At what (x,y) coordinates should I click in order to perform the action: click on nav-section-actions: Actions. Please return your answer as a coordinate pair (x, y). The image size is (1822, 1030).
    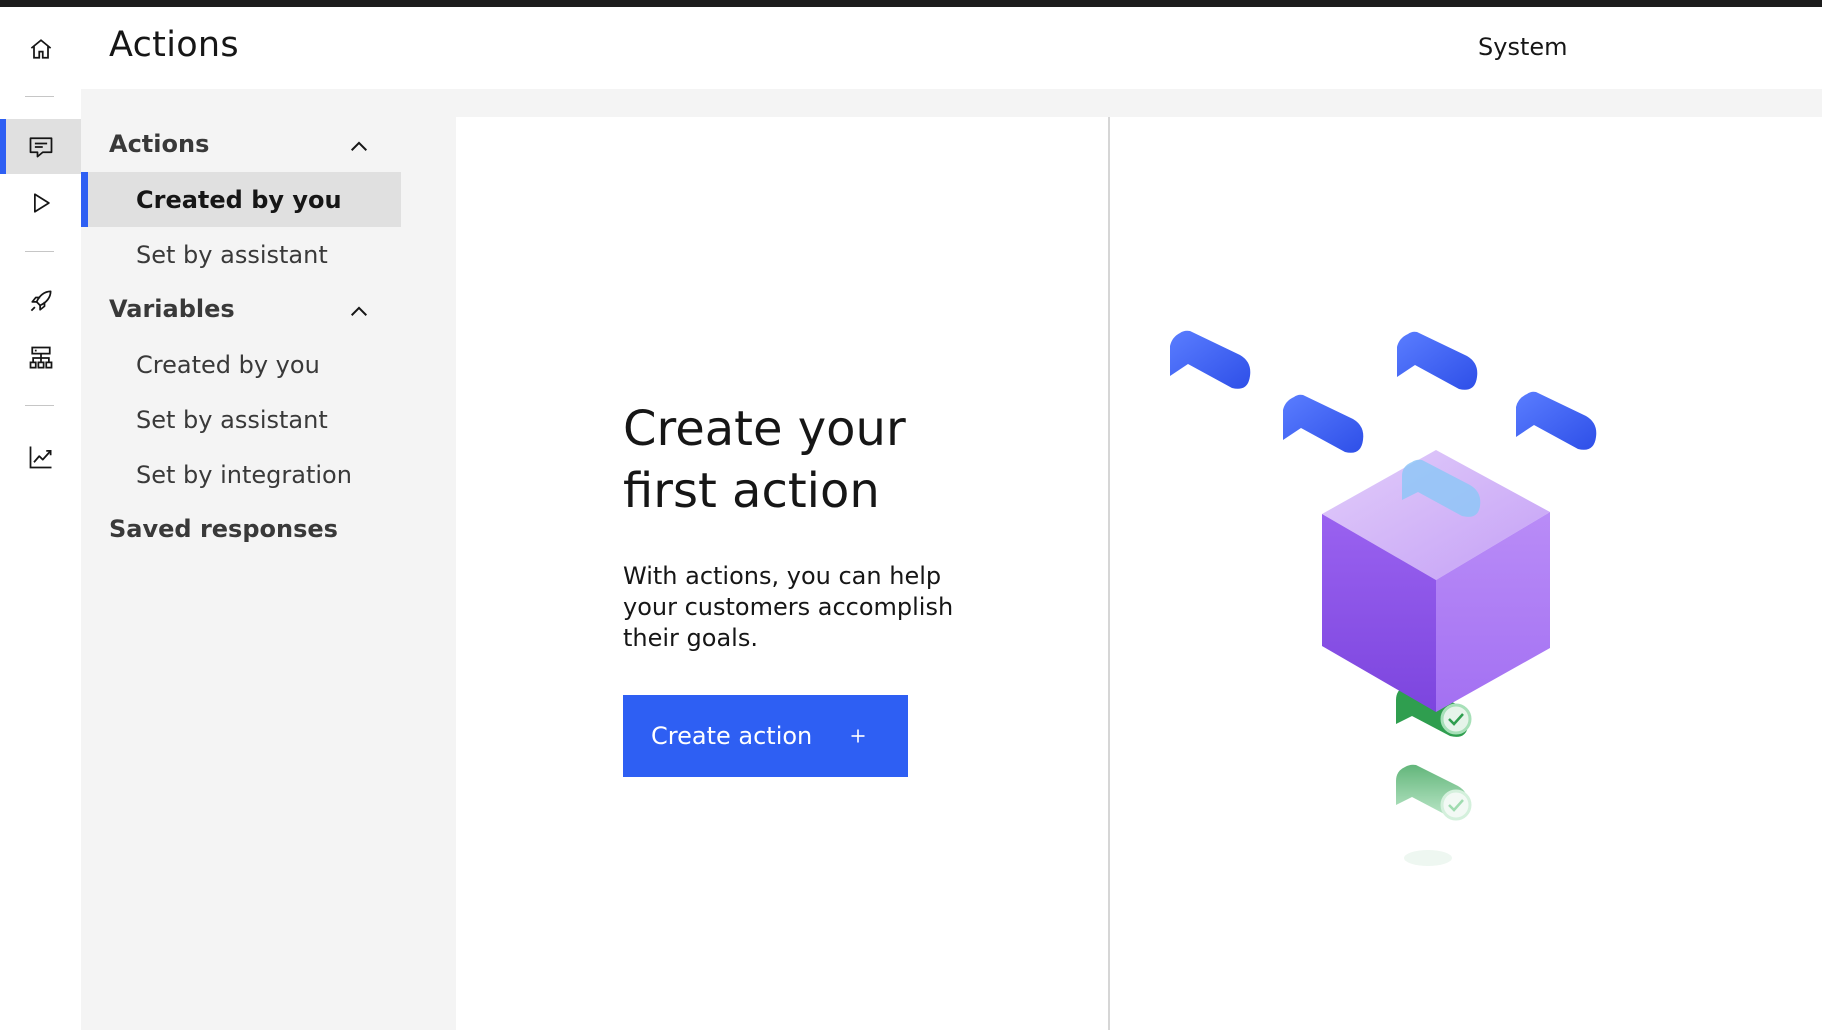
    Looking at the image, I should click on (241, 144).